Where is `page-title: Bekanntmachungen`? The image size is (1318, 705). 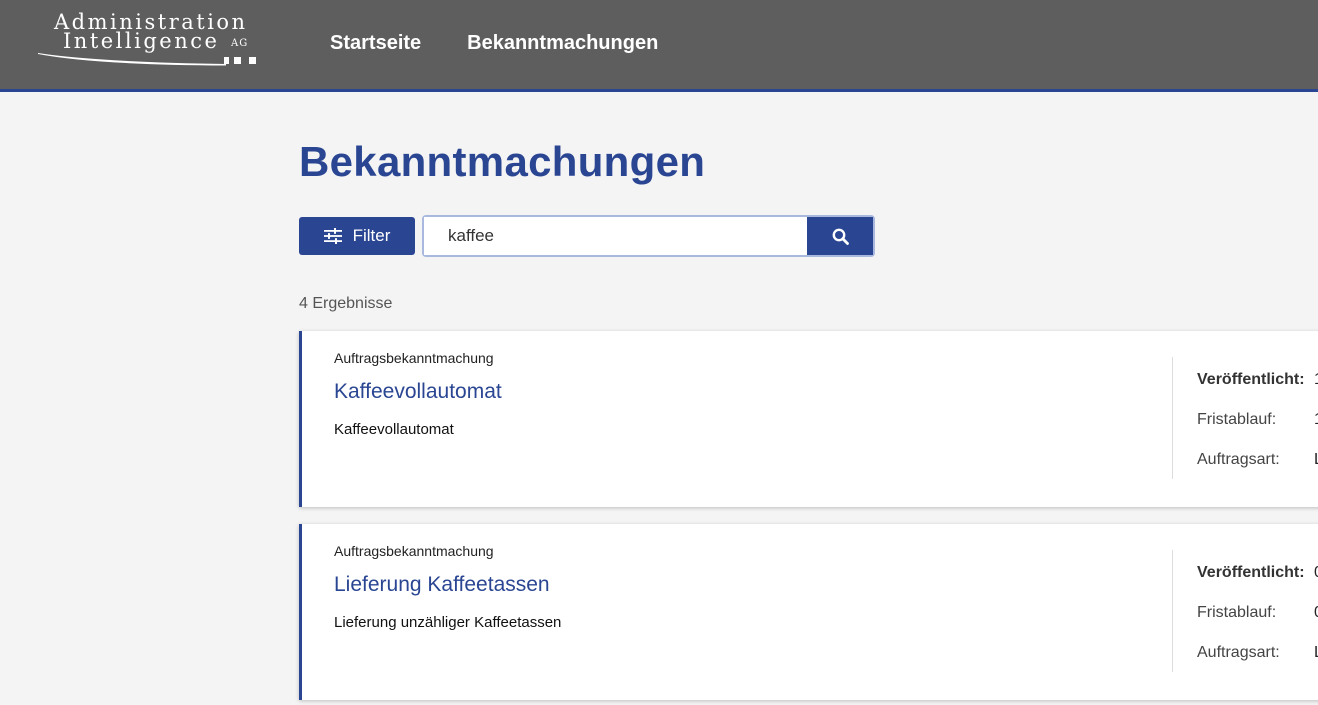
page-title: Bekanntmachungen is located at coordinates (502, 161).